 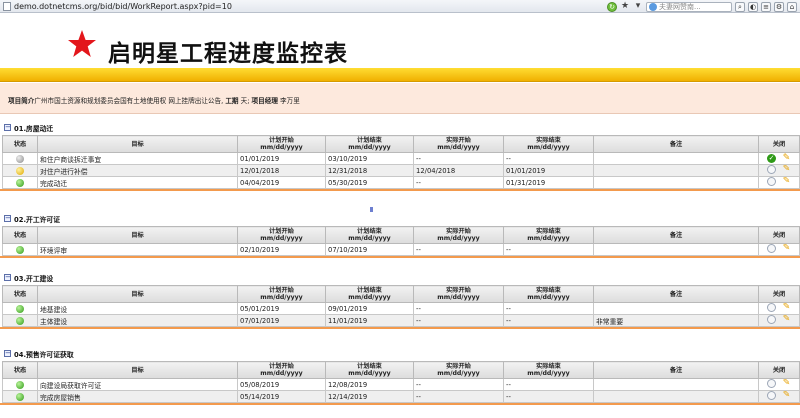 What do you see at coordinates (548, 182) in the screenshot?
I see `actual-end-cell: 01/31/2019` at bounding box center [548, 182].